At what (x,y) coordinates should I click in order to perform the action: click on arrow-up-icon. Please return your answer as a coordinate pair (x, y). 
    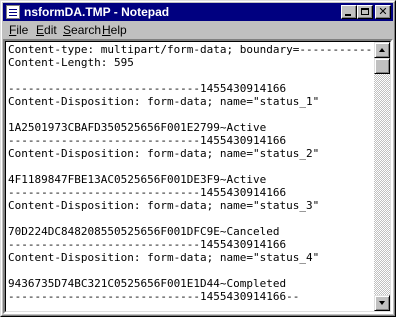
    Looking at the image, I should click on (382, 50).